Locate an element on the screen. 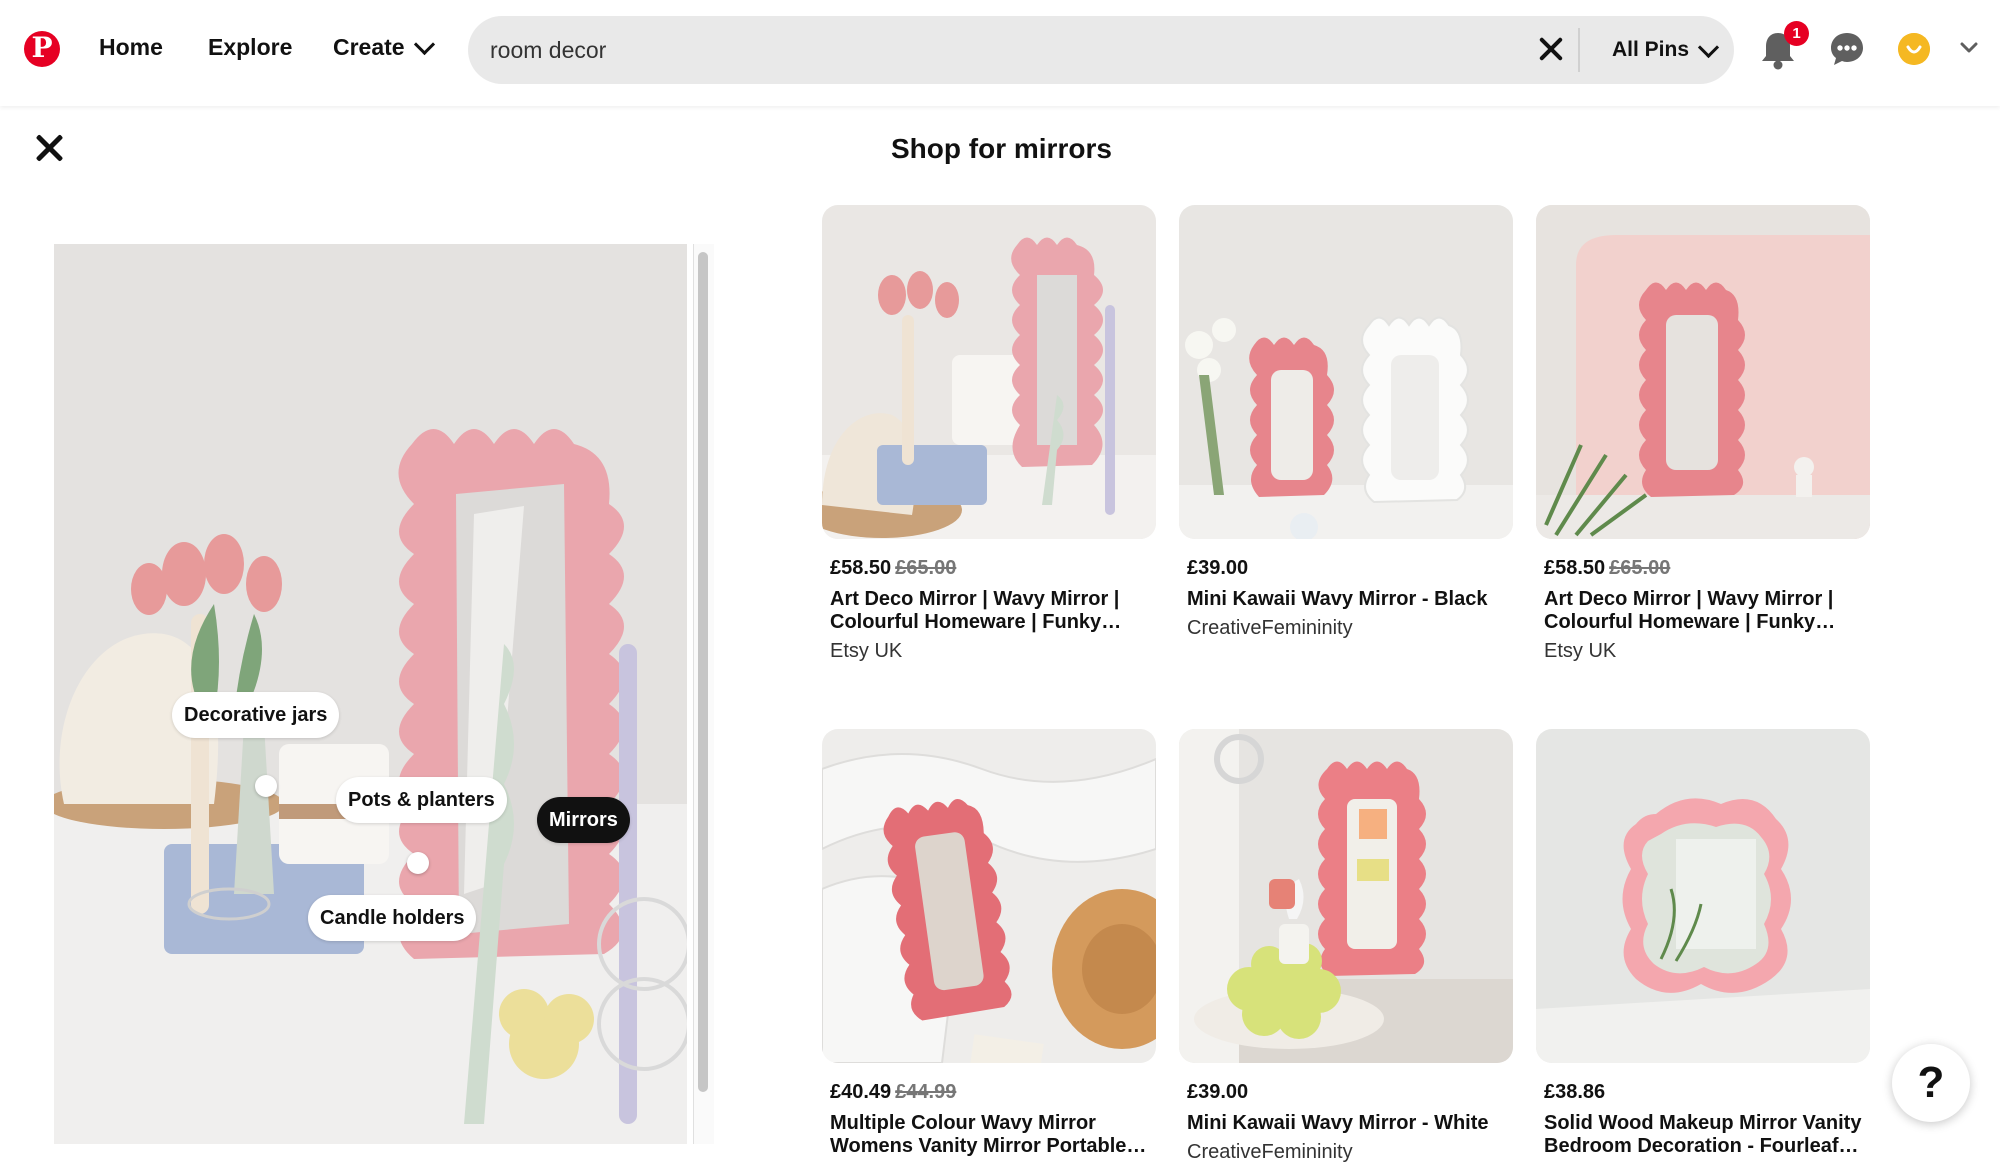 The image size is (2000, 1164). product-price-row: £38.86 is located at coordinates (1703, 1092).